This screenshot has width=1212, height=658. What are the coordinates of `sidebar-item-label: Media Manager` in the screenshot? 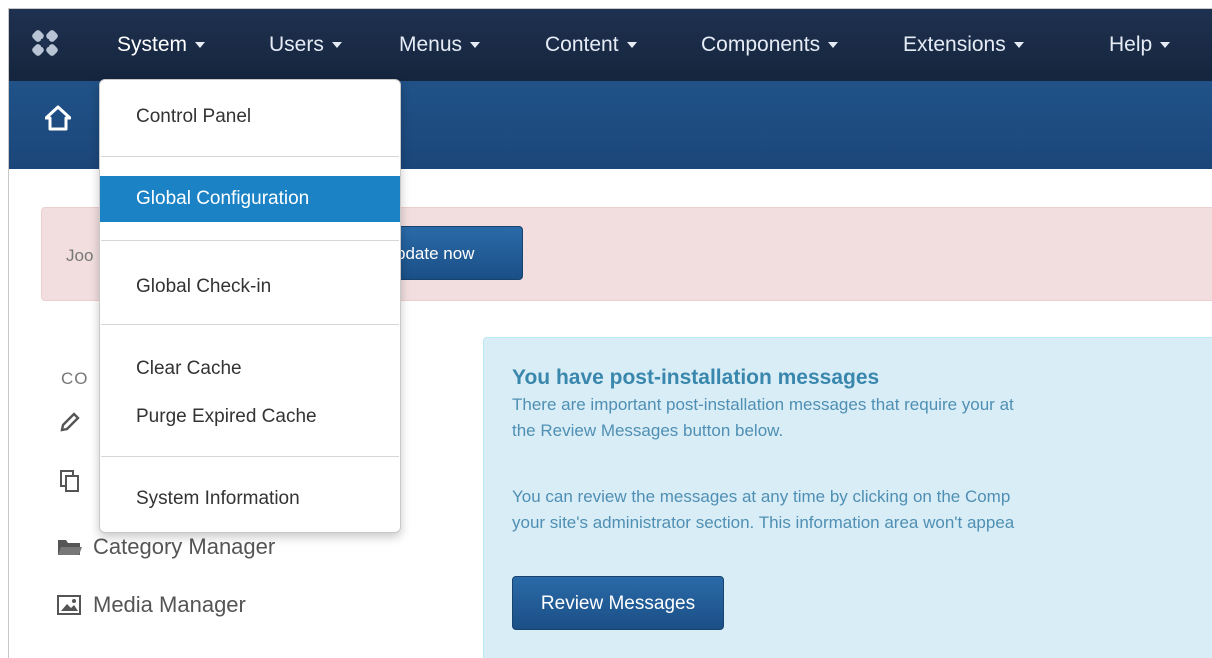 It's located at (169, 605).